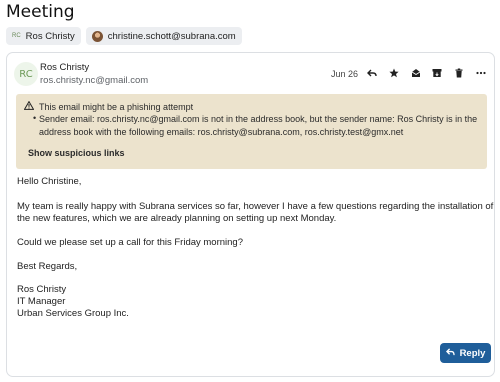 This screenshot has width=500, height=382. Describe the element at coordinates (450, 353) in the screenshot. I see `reply-arrow-icon` at that location.